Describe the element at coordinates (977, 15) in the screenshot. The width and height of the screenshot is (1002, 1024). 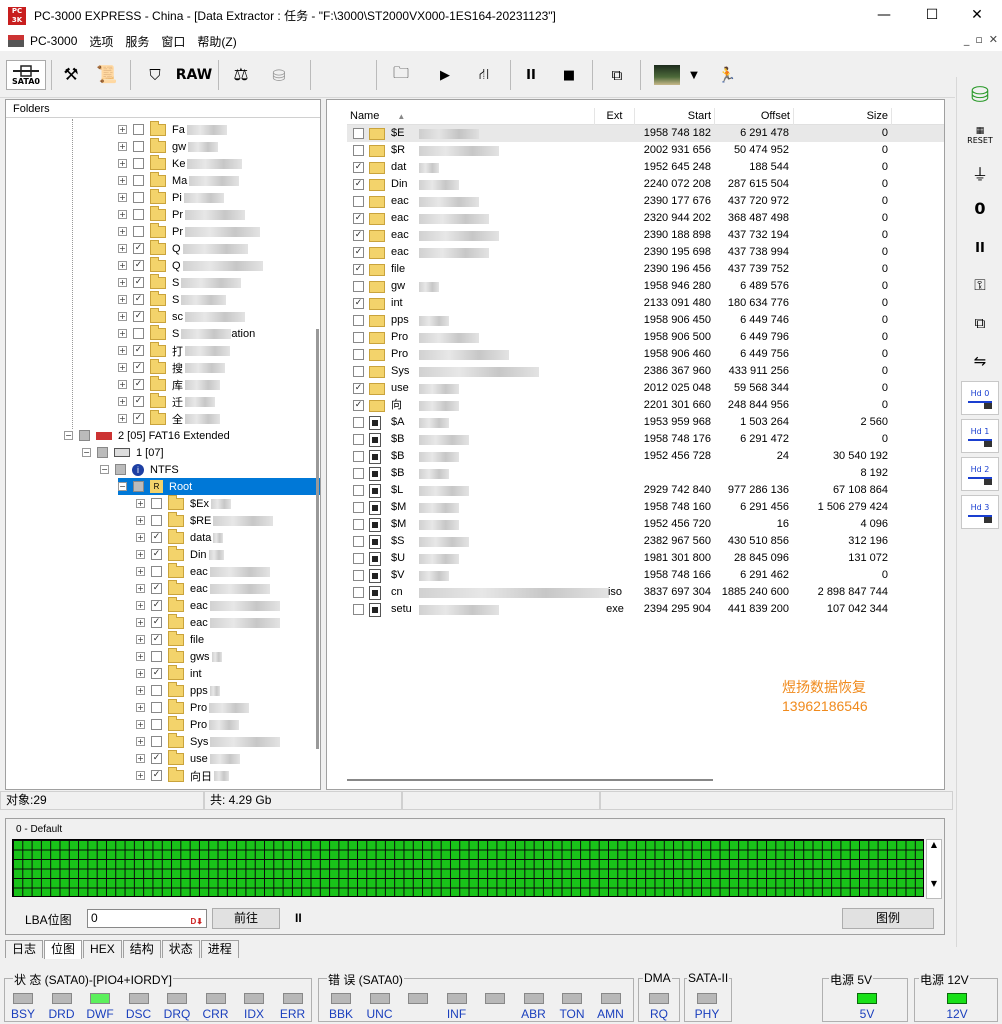
I see `close-button: ✕` at that location.